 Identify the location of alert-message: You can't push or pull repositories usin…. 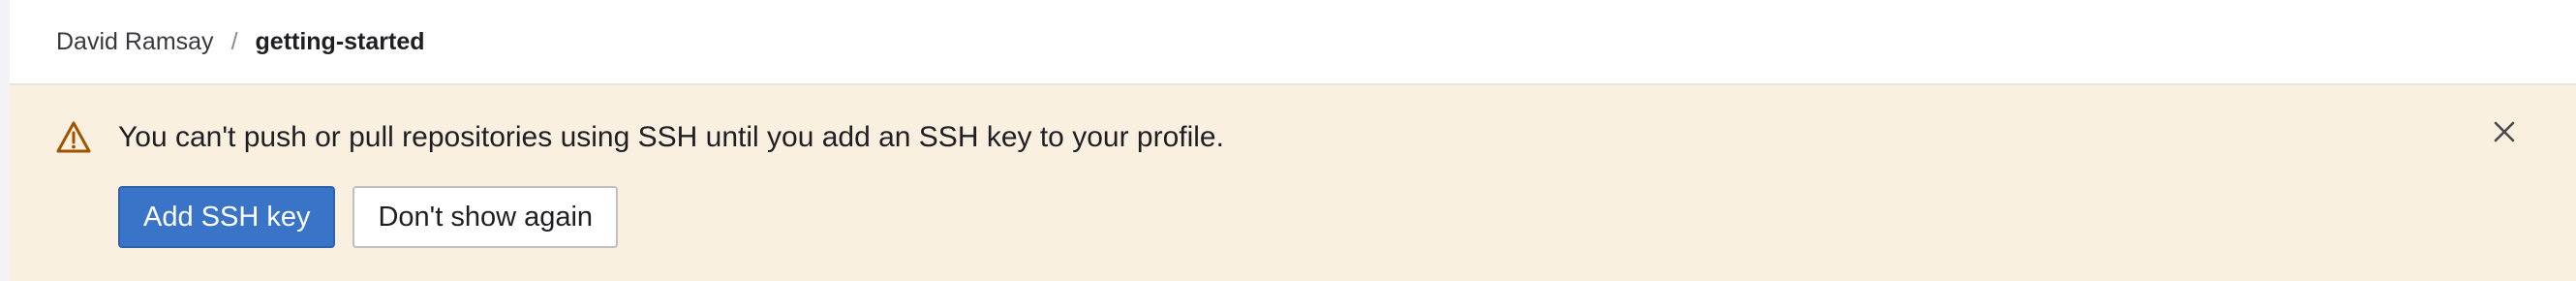
(671, 137).